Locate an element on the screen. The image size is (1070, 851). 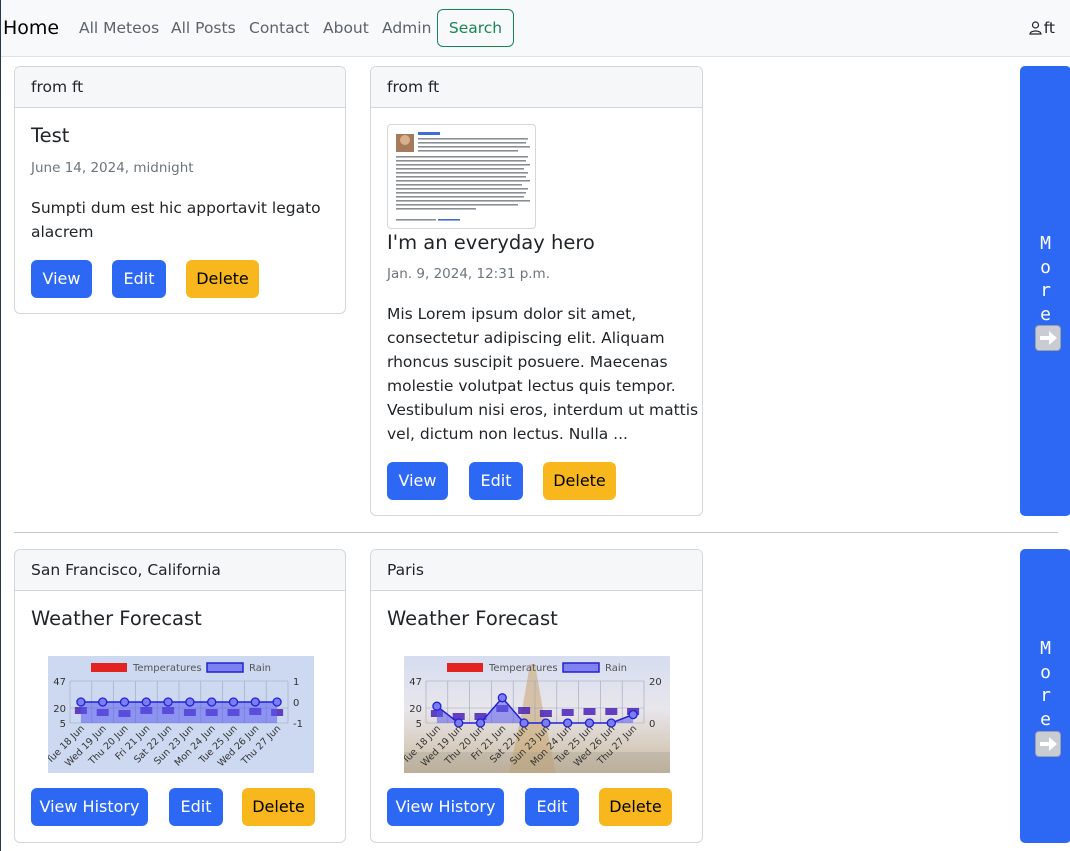
post-title: I'm an everyday hero is located at coordinates (491, 242).